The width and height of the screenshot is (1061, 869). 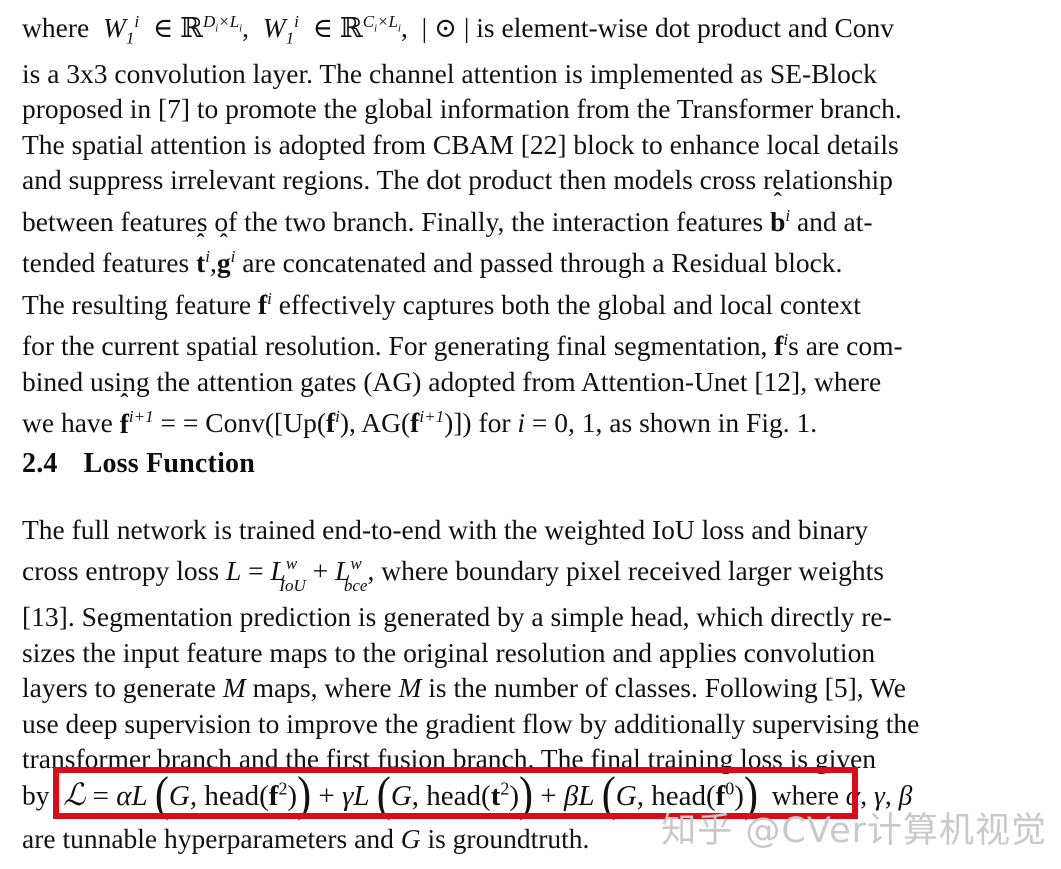 What do you see at coordinates (121, 571) in the screenshot?
I see `line-text: cross entropy loss` at bounding box center [121, 571].